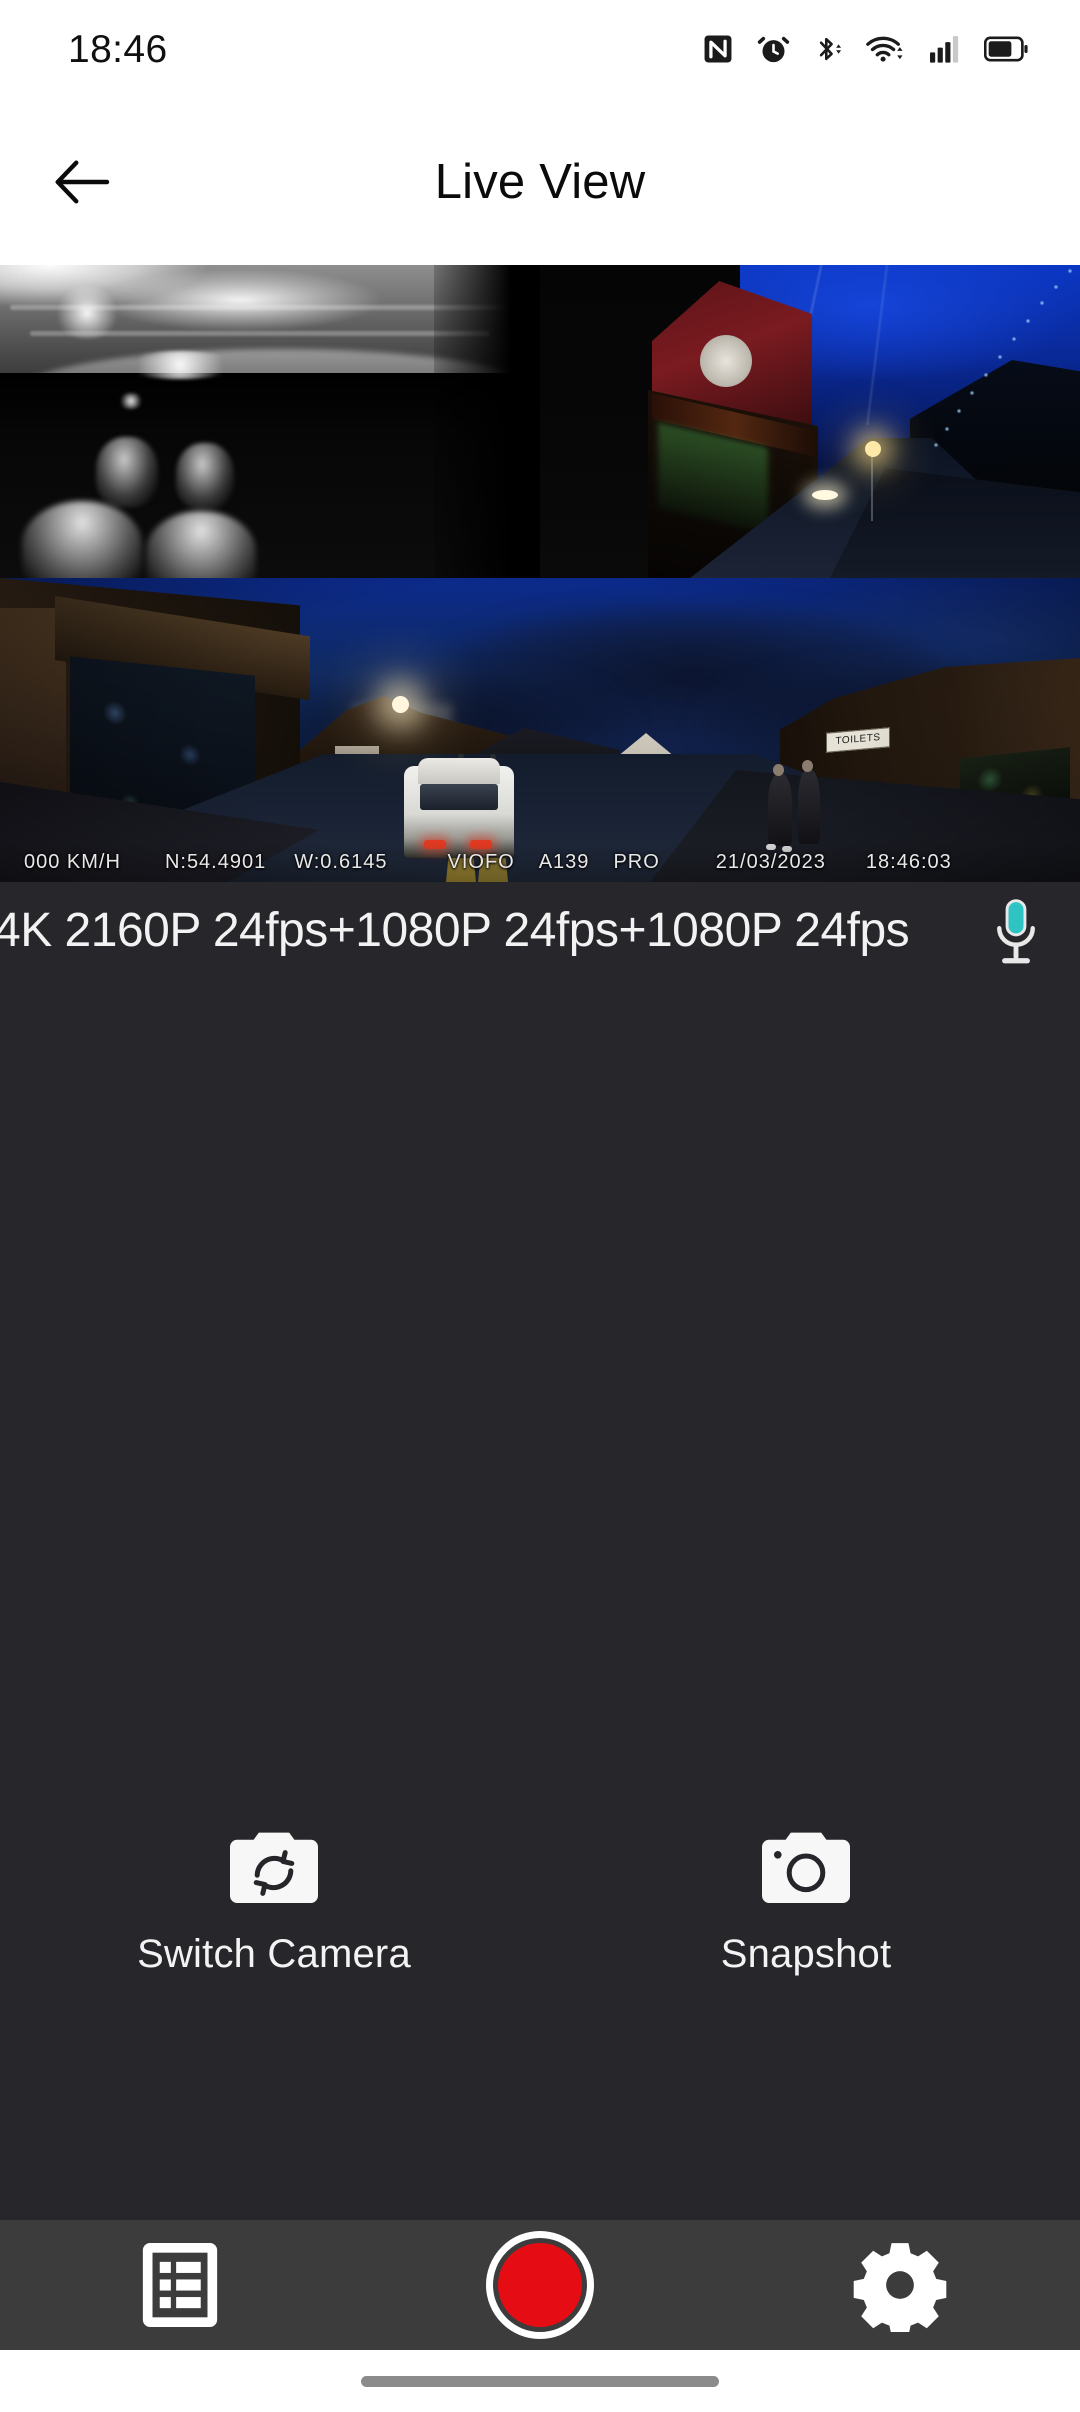 This screenshot has width=1080, height=2412. I want to click on osd-speed: 000 KM/H, so click(72, 861).